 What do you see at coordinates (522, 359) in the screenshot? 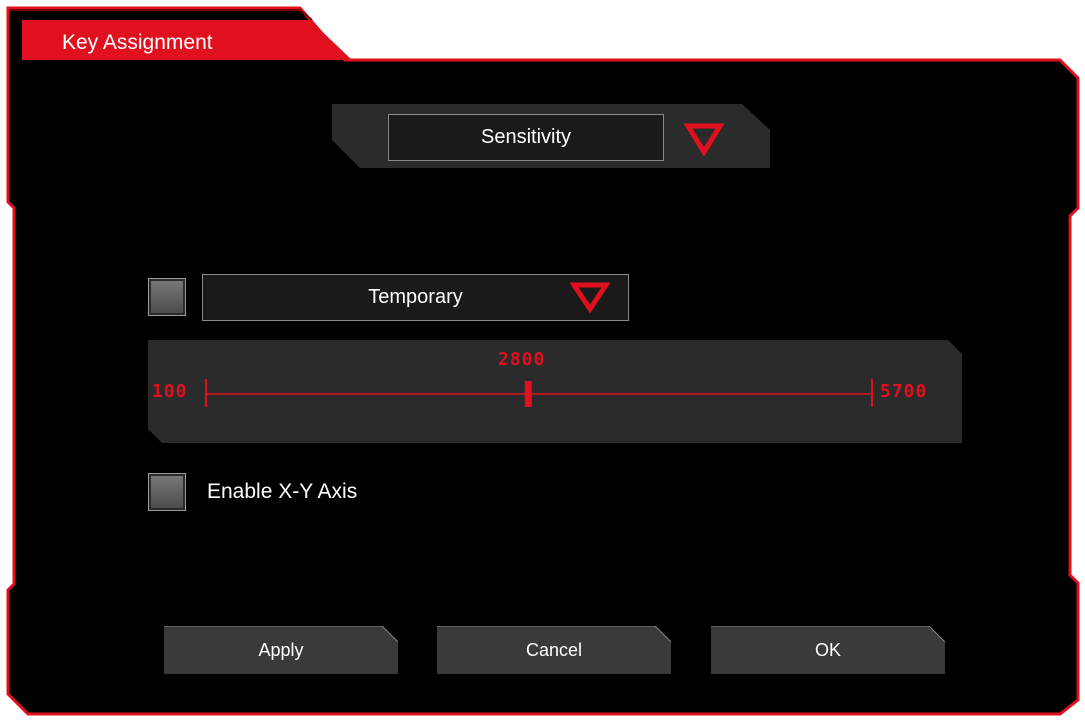
I see `slider-value-label: 2800` at bounding box center [522, 359].